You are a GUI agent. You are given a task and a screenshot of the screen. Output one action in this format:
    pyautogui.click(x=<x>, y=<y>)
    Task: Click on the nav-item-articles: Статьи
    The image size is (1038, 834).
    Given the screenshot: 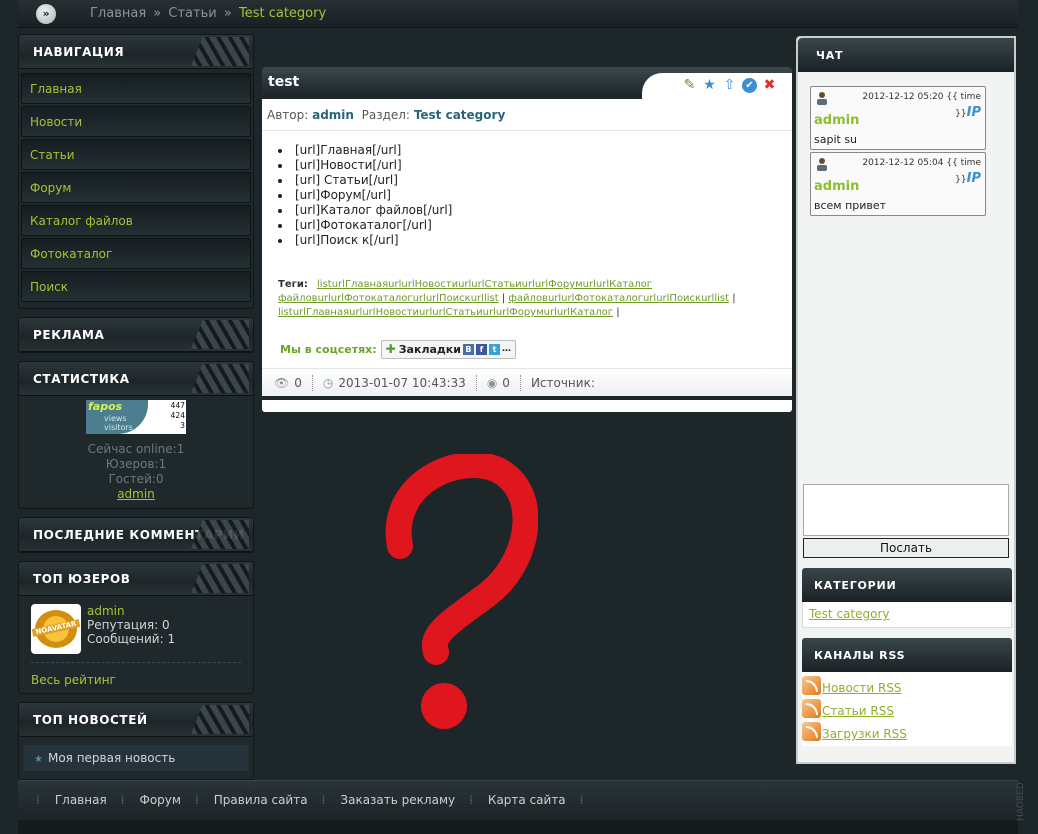 What is the action you would take?
    pyautogui.click(x=136, y=154)
    